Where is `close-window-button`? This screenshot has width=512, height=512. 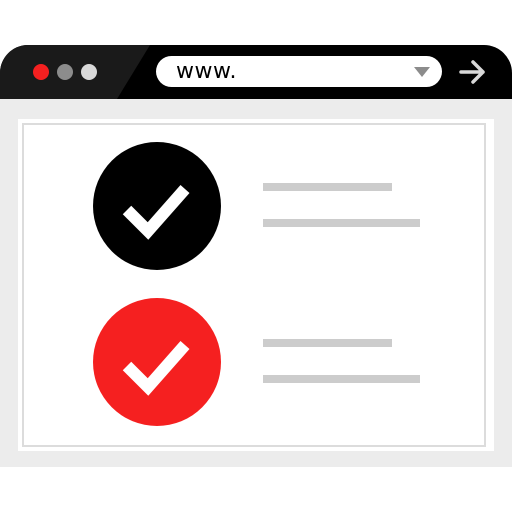
close-window-button is located at coordinates (41, 72).